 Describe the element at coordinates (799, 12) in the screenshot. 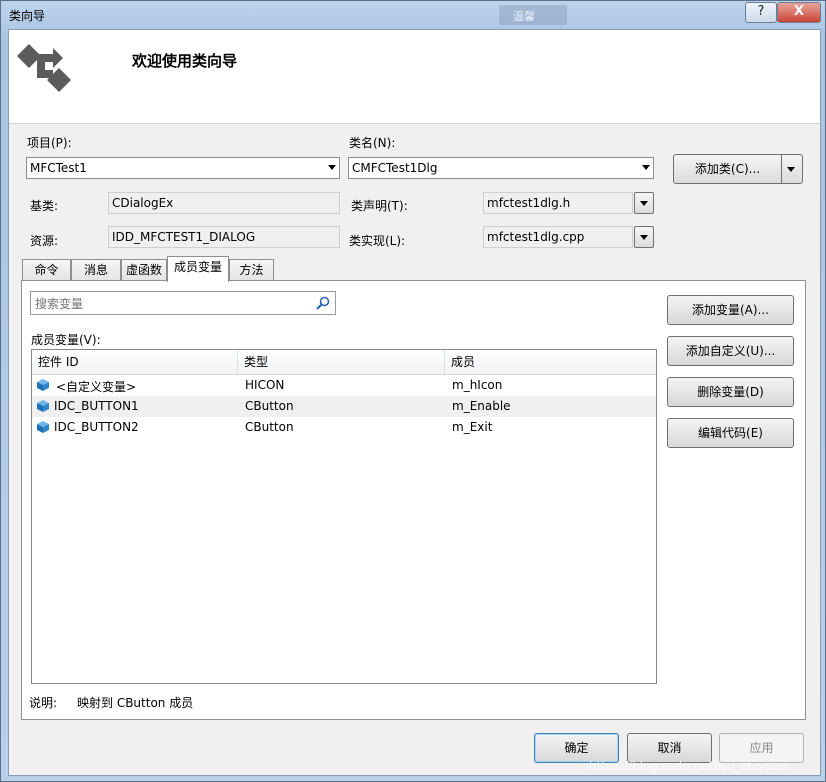

I see `close-button: X` at that location.